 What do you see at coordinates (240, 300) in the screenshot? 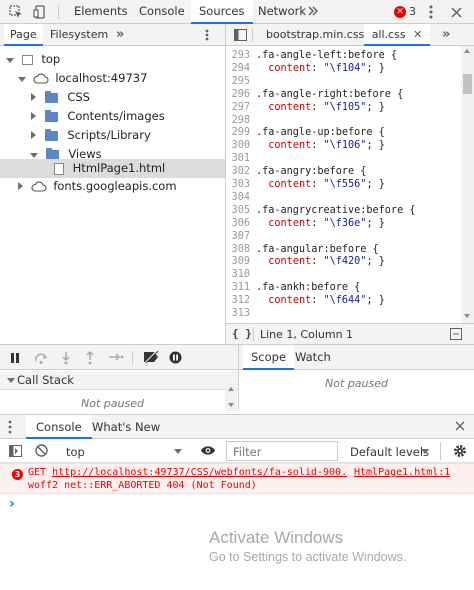
I see `line-number: 312` at bounding box center [240, 300].